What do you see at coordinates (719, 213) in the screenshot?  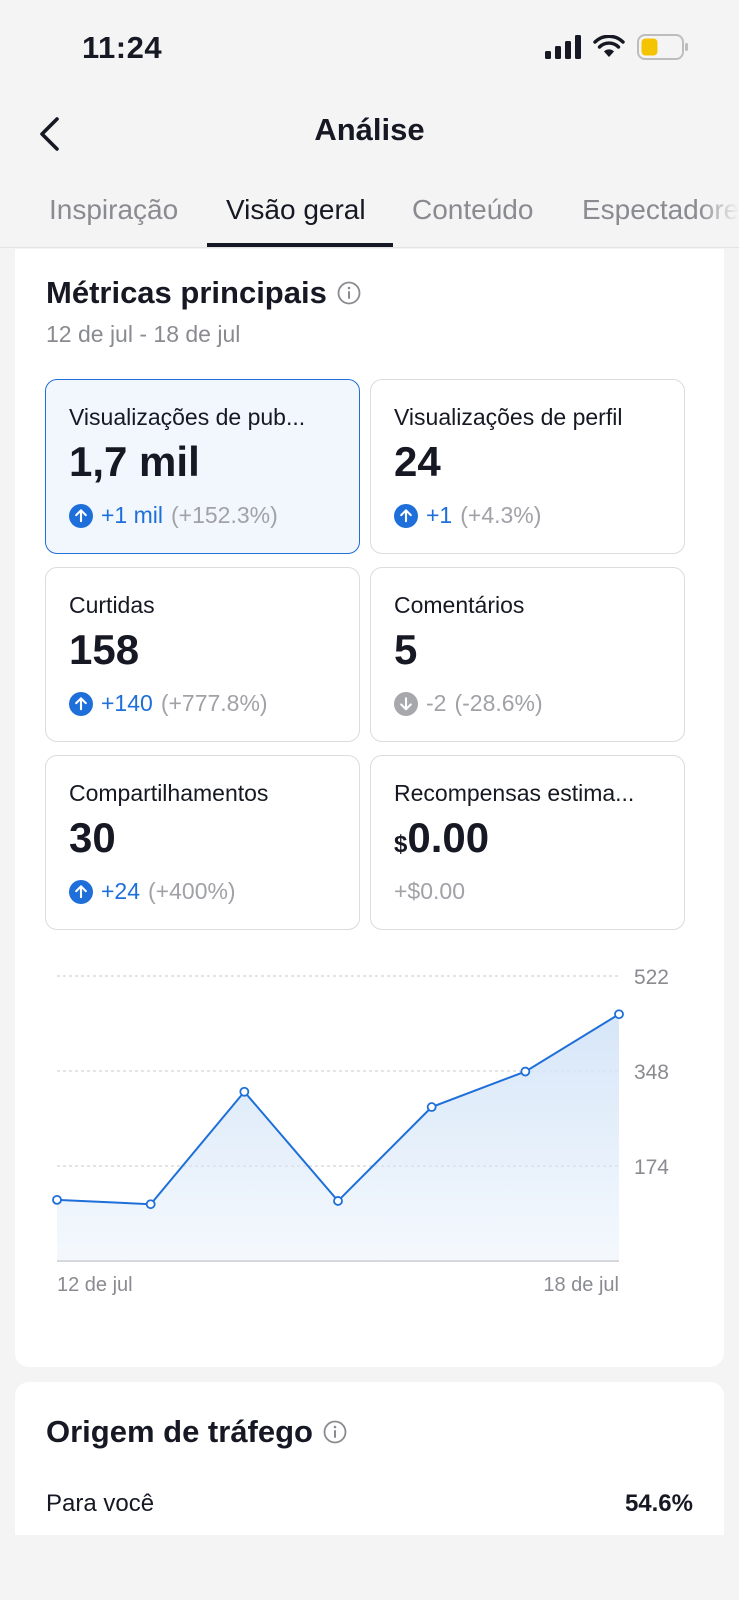 I see `tab-fade` at bounding box center [719, 213].